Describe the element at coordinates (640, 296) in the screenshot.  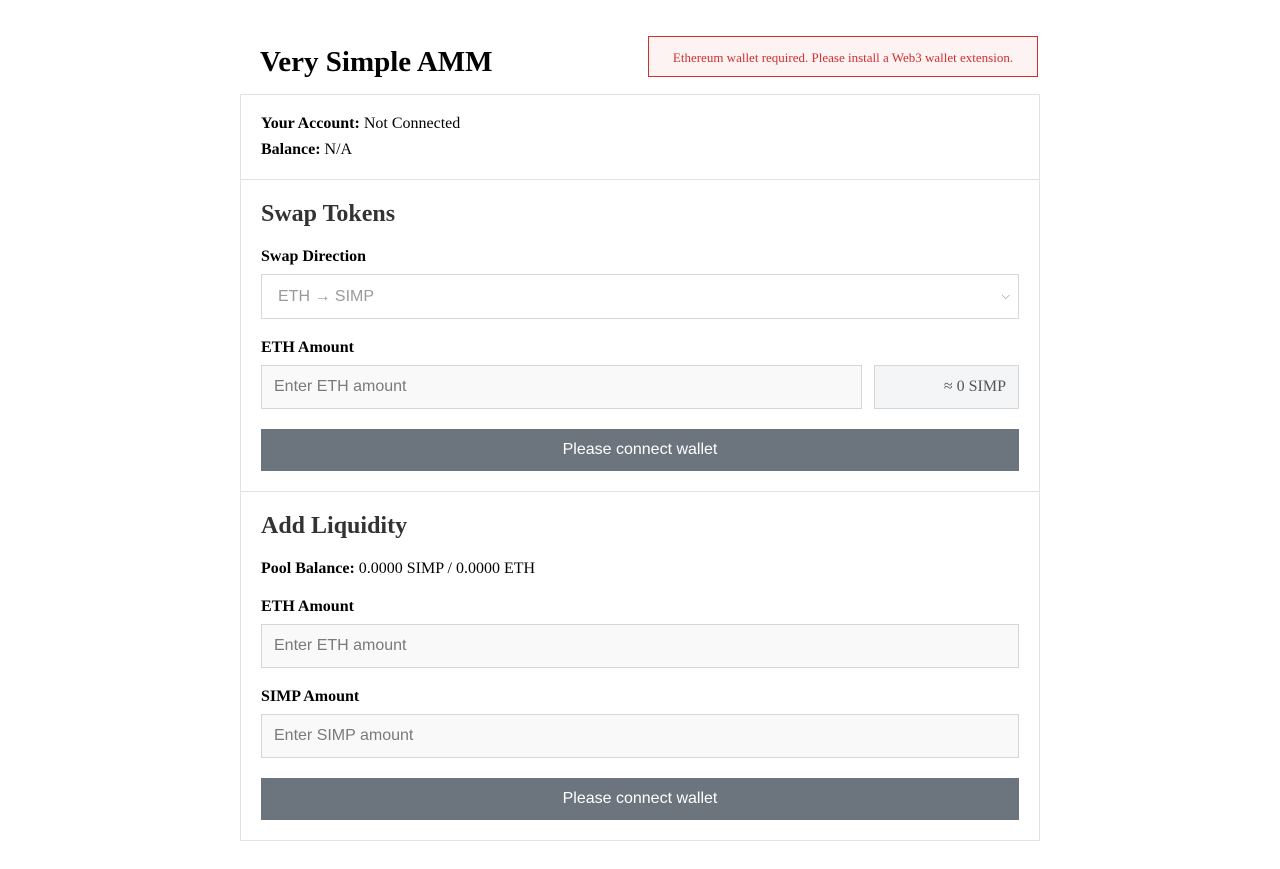
I see `swap-direction-select: ETH → SIMP ⌵` at that location.